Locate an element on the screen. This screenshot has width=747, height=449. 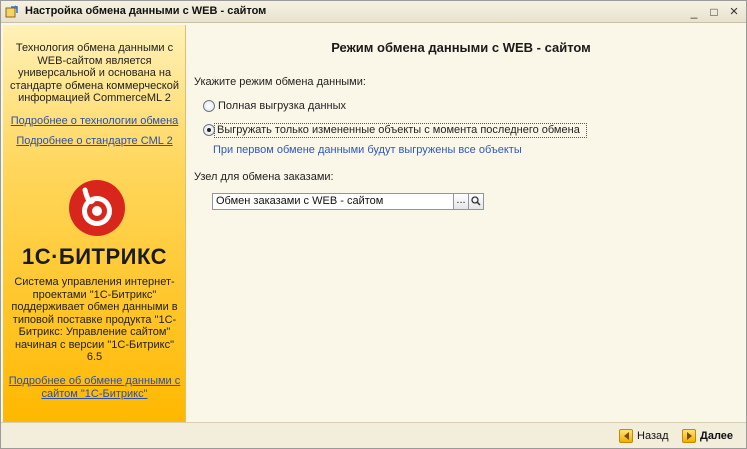
node-label: Узел для обмена заказами: is located at coordinates (264, 177).